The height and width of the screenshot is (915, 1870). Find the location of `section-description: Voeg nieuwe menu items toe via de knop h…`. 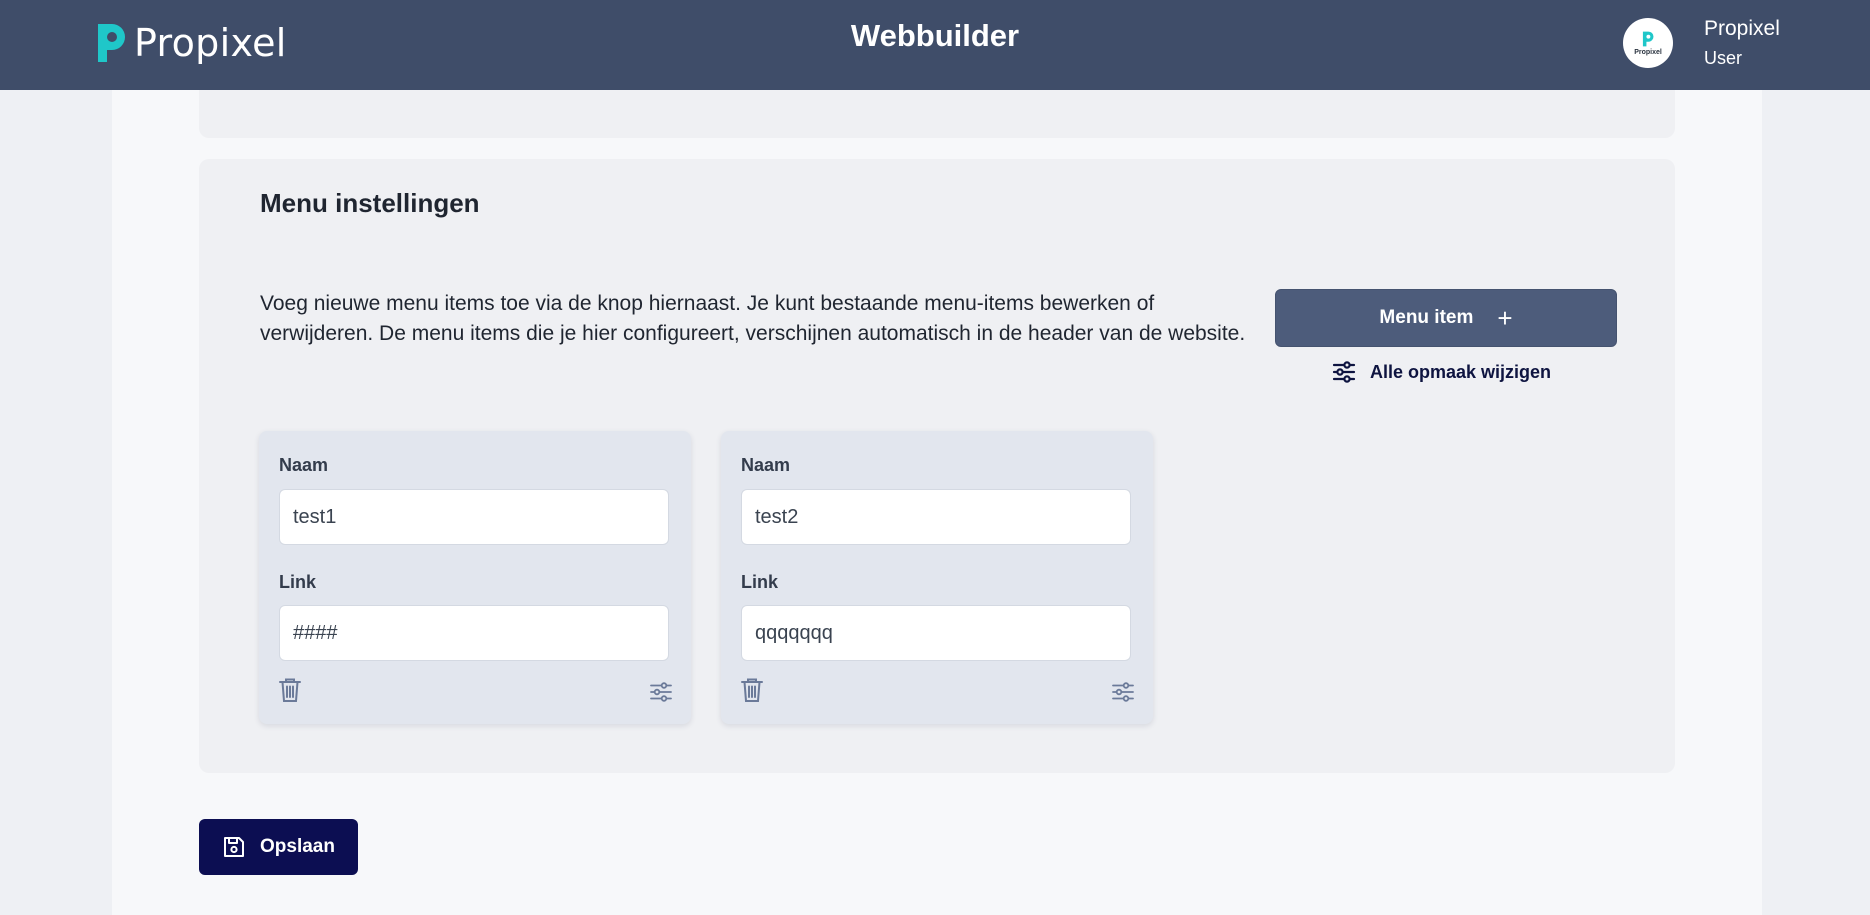

section-description: Voeg nieuwe menu items toe via de knop h… is located at coordinates (753, 318).